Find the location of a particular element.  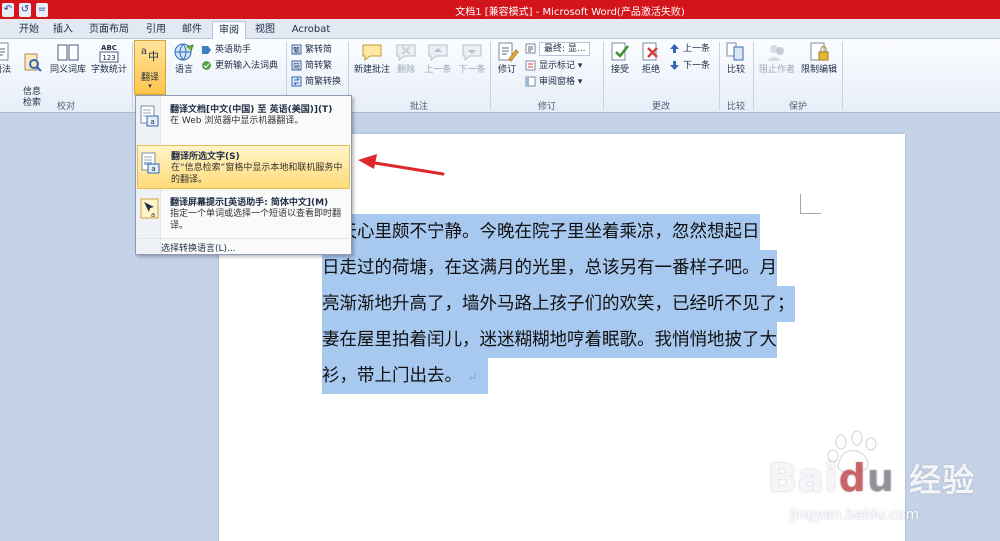

text-line: 亮渐渐地升高了，墙外马路上孩子们的欢笑，已经听不见了； is located at coordinates (563, 304).